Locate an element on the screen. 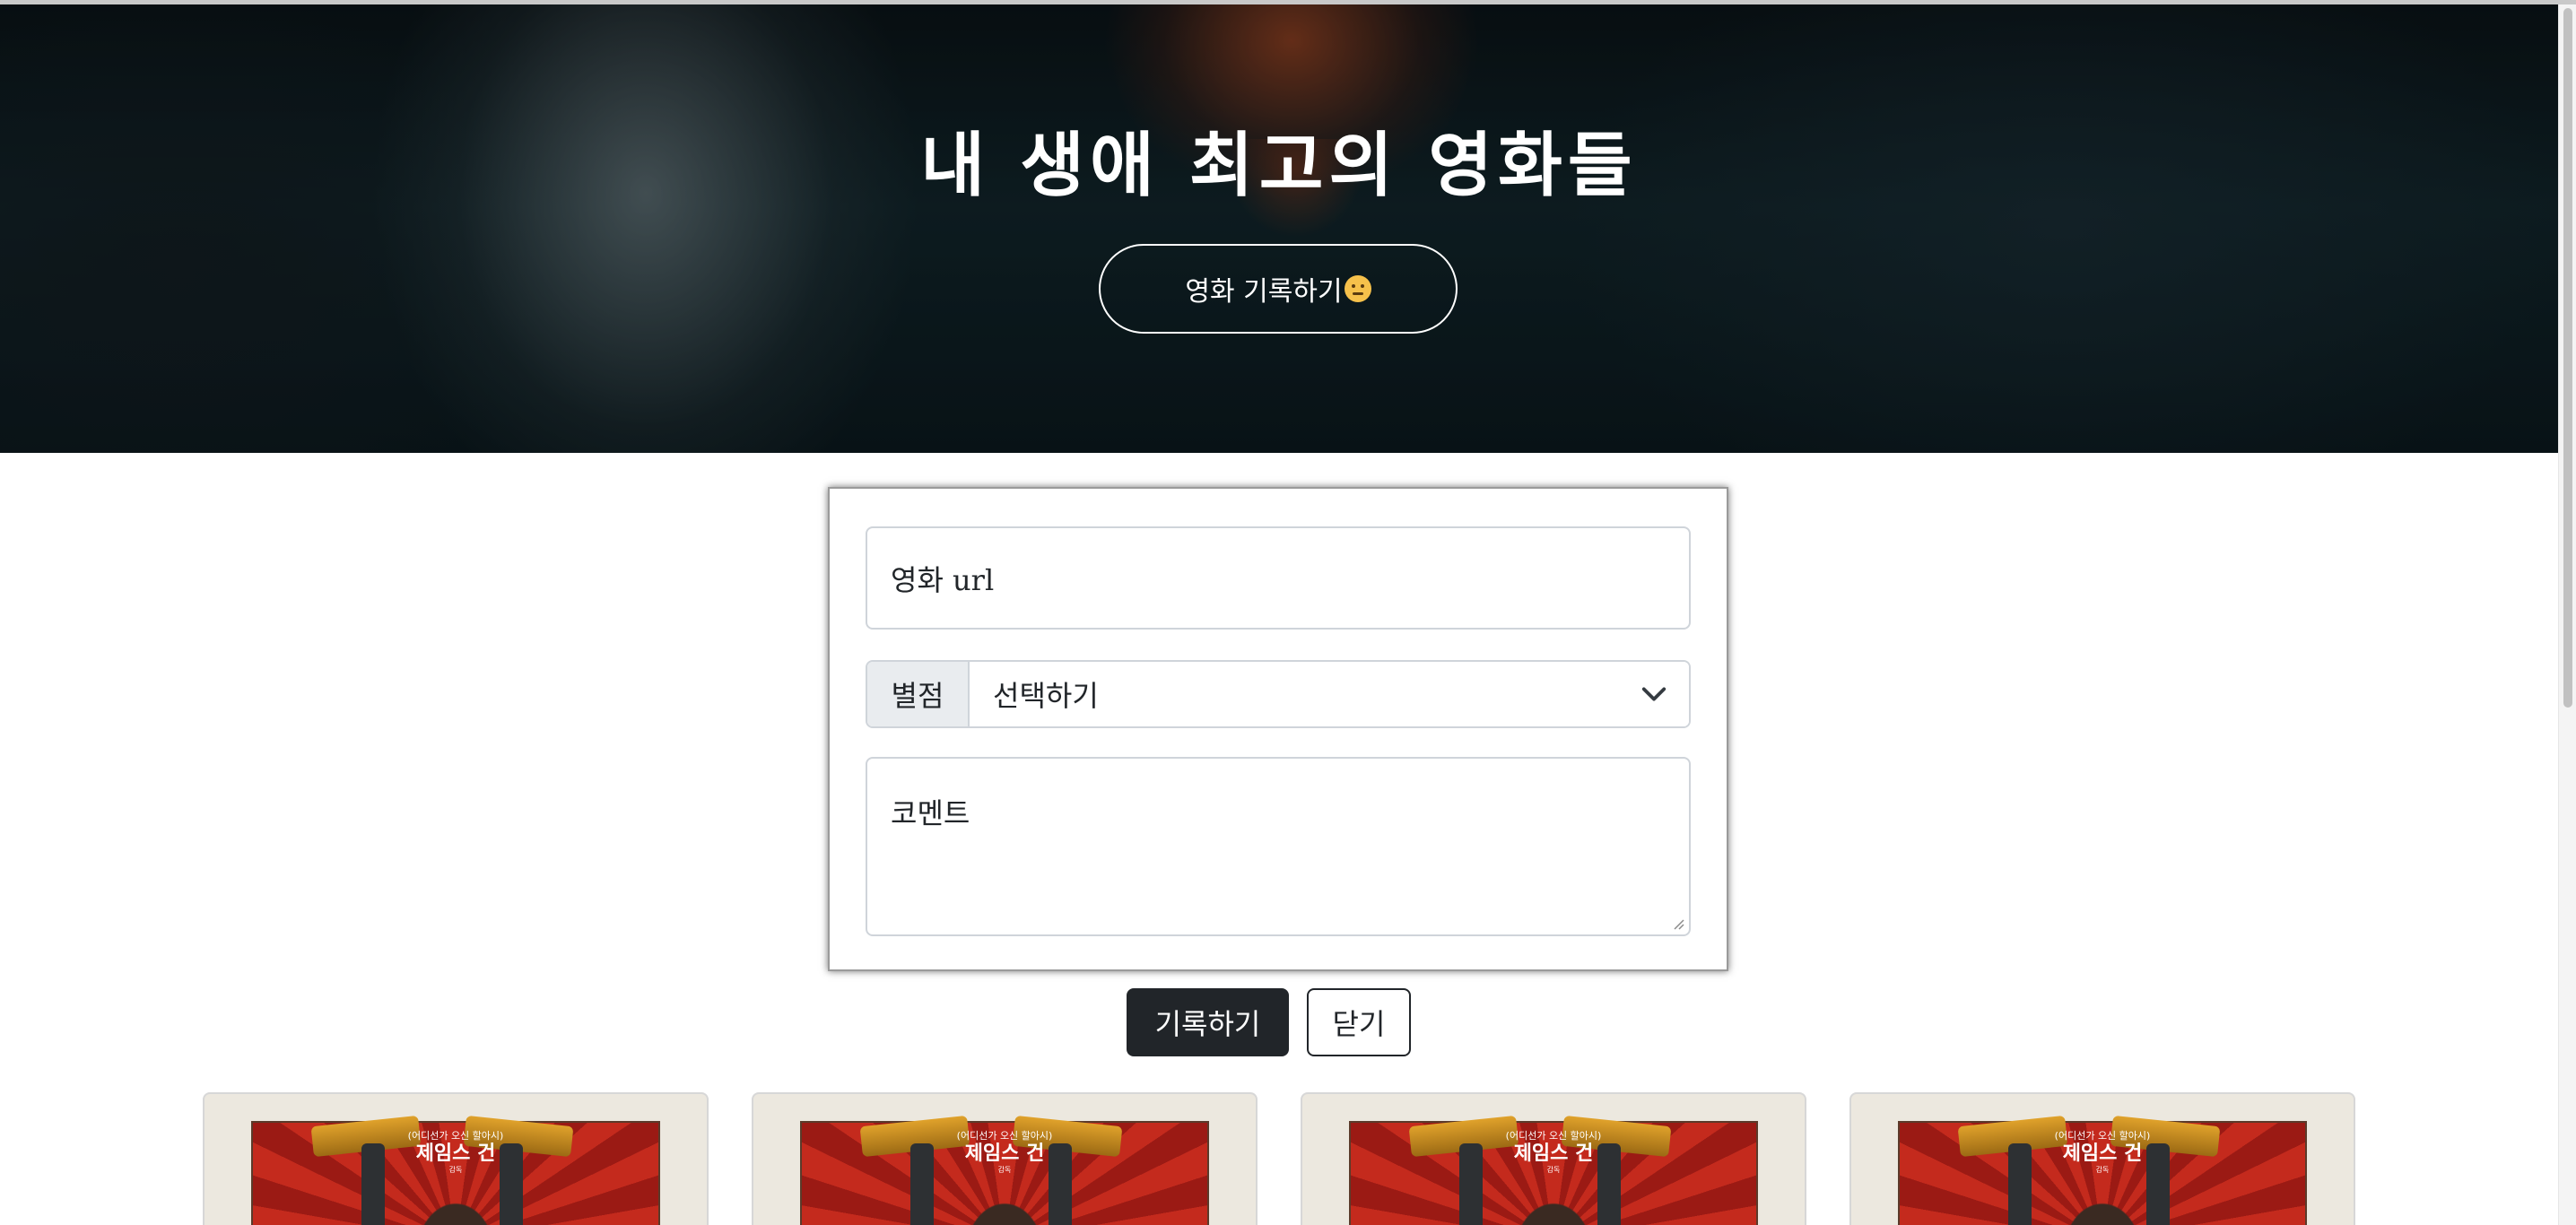 This screenshot has height=1225, width=2576. rating-select: 선택하기 is located at coordinates (1329, 694).